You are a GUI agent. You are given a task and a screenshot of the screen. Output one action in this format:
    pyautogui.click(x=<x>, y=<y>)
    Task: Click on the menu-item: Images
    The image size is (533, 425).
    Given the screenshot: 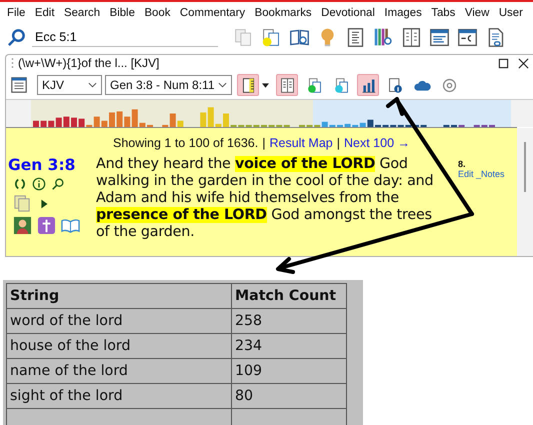 What is the action you would take?
    pyautogui.click(x=403, y=13)
    